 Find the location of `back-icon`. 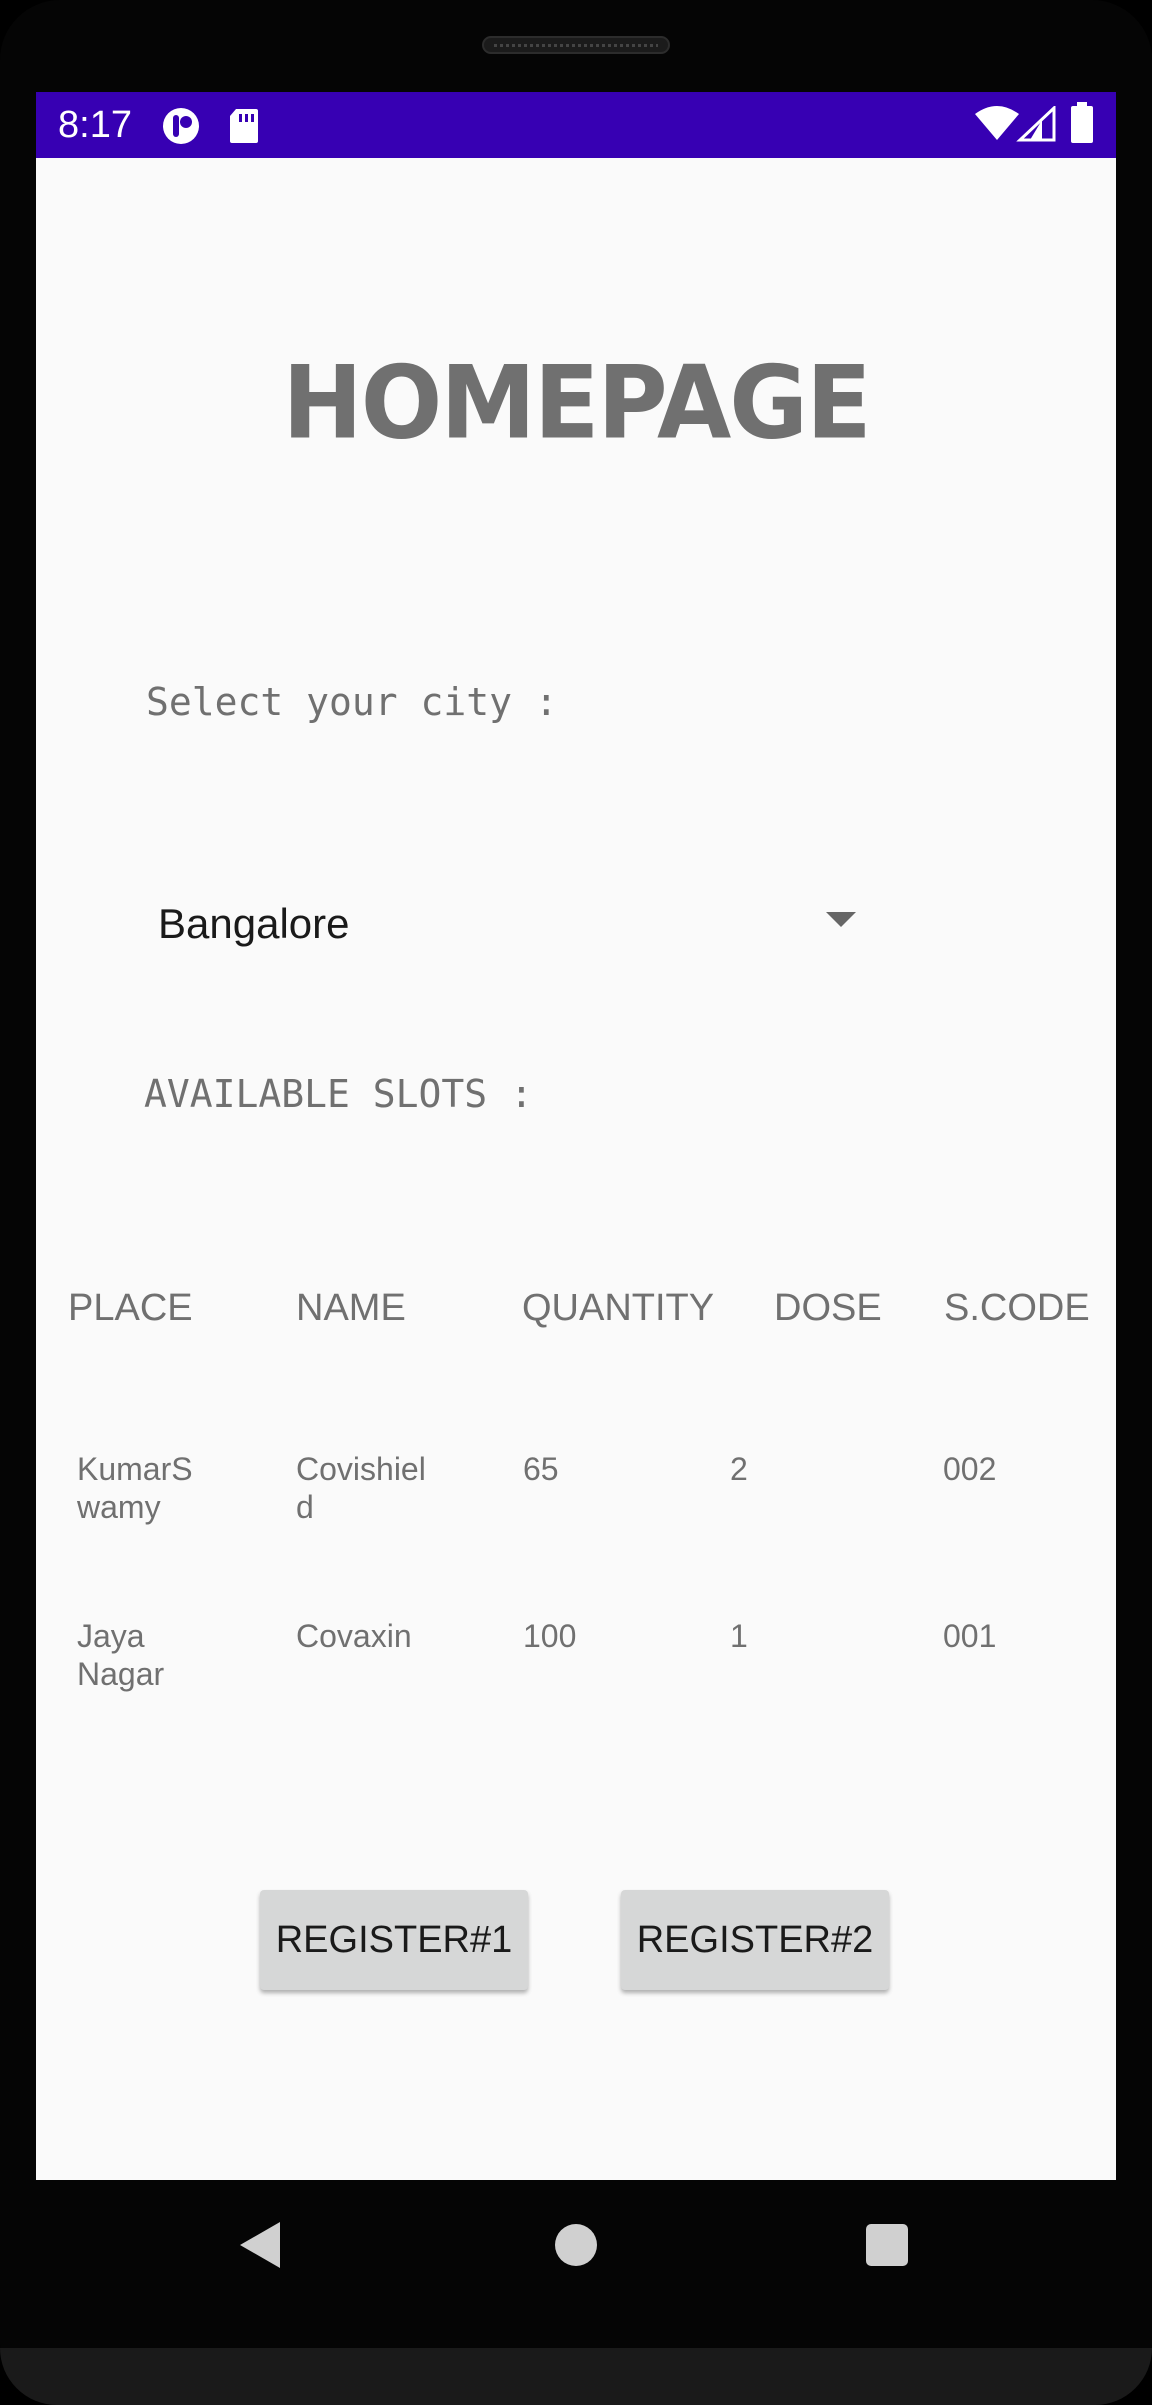

back-icon is located at coordinates (260, 2245).